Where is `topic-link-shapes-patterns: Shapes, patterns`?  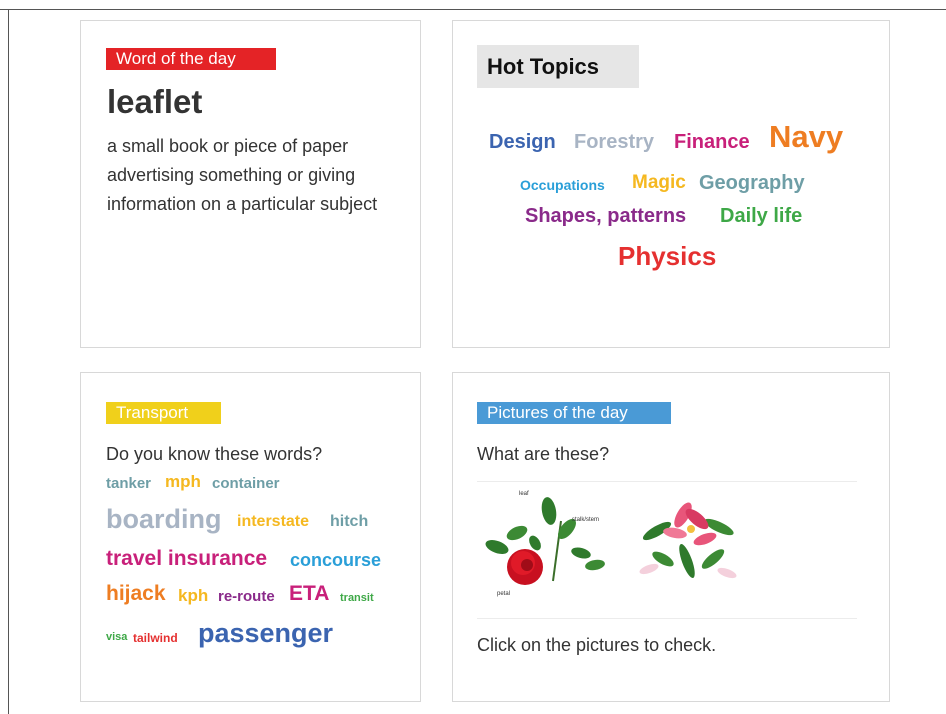
topic-link-shapes-patterns: Shapes, patterns is located at coordinates (605, 216).